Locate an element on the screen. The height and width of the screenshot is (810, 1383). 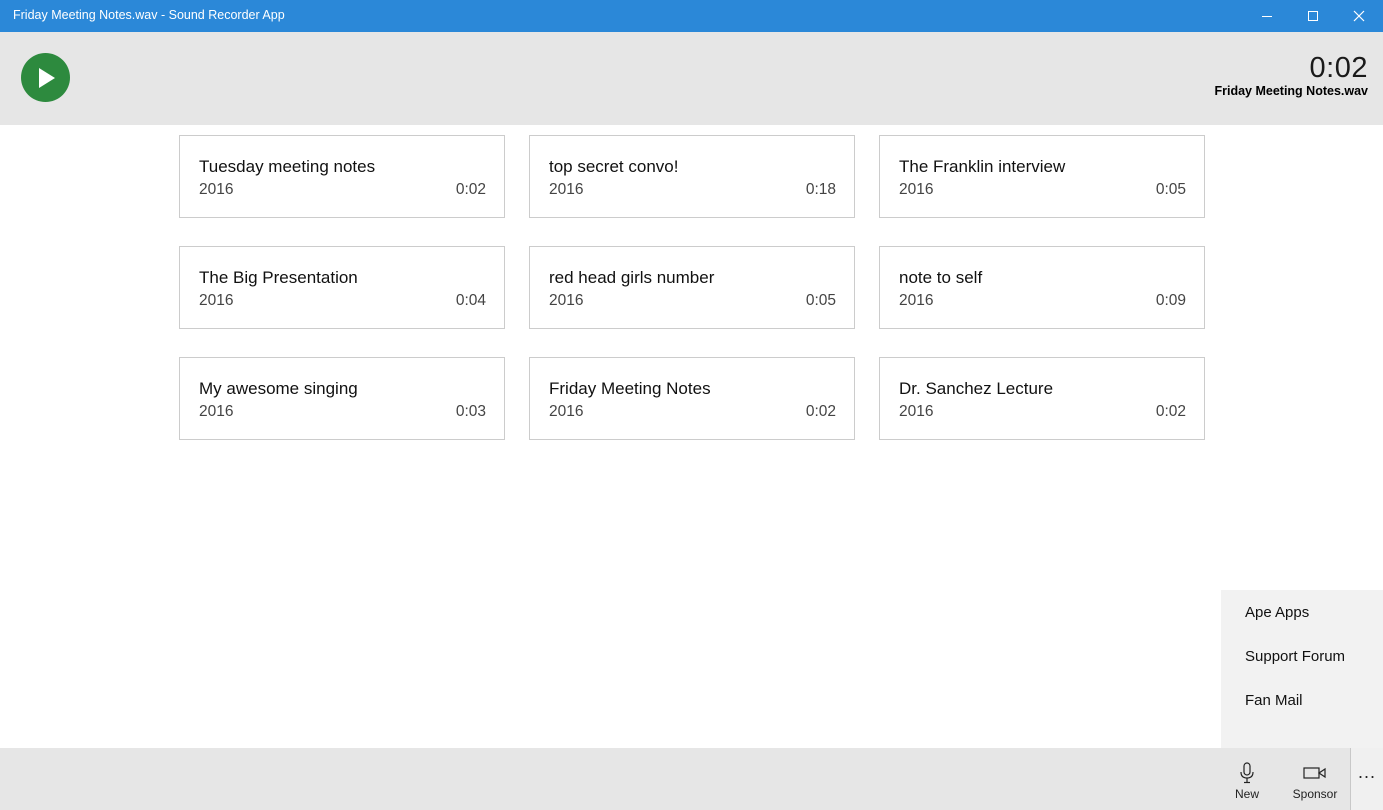
close-button is located at coordinates (1359, 16).